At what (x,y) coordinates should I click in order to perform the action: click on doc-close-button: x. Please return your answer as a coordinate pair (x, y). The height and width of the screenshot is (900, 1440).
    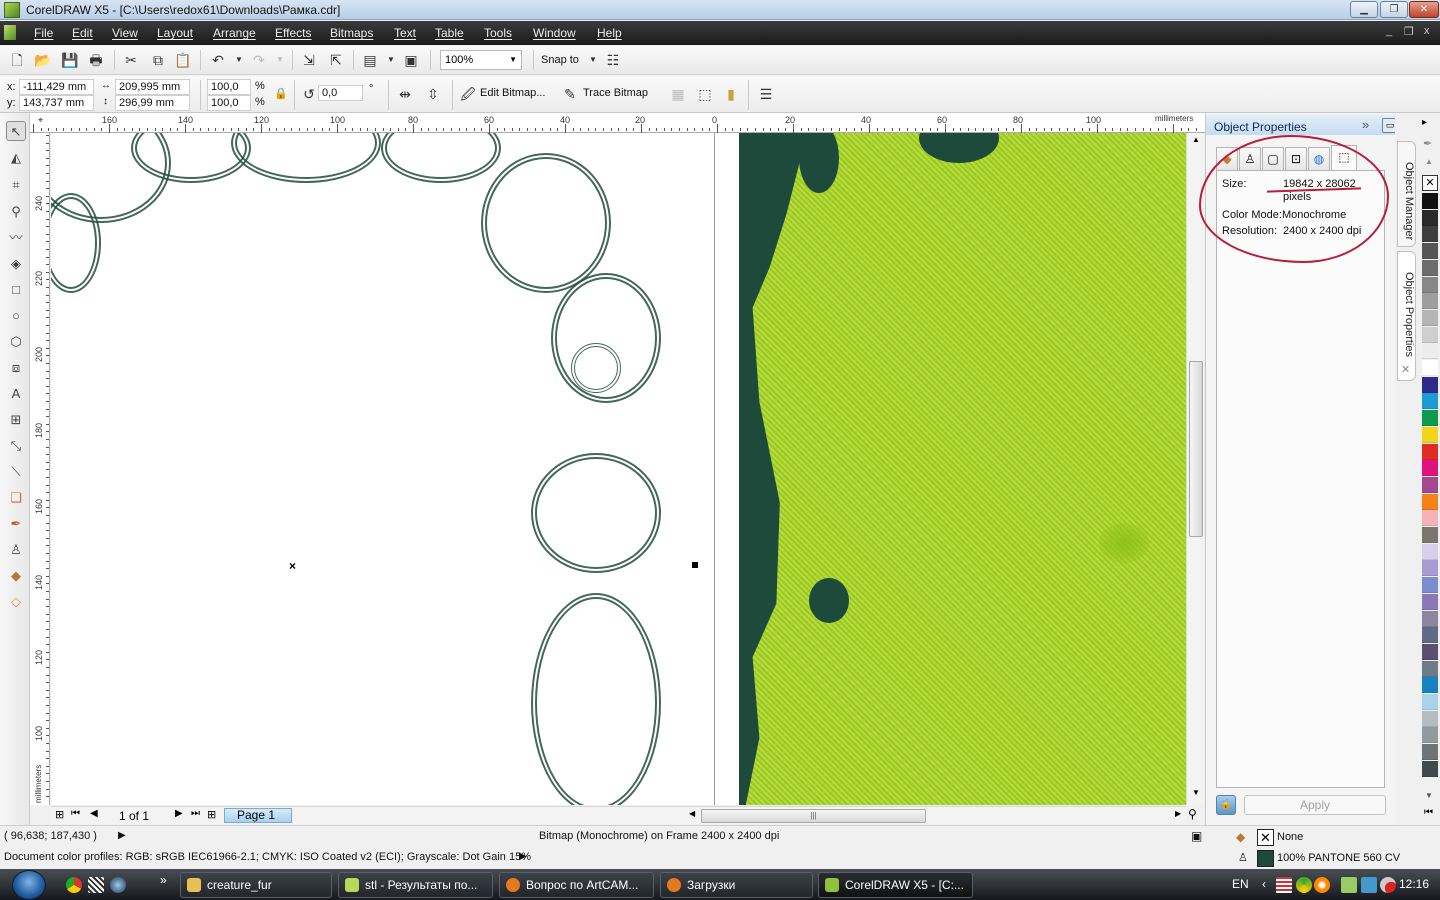
    Looking at the image, I should click on (1427, 31).